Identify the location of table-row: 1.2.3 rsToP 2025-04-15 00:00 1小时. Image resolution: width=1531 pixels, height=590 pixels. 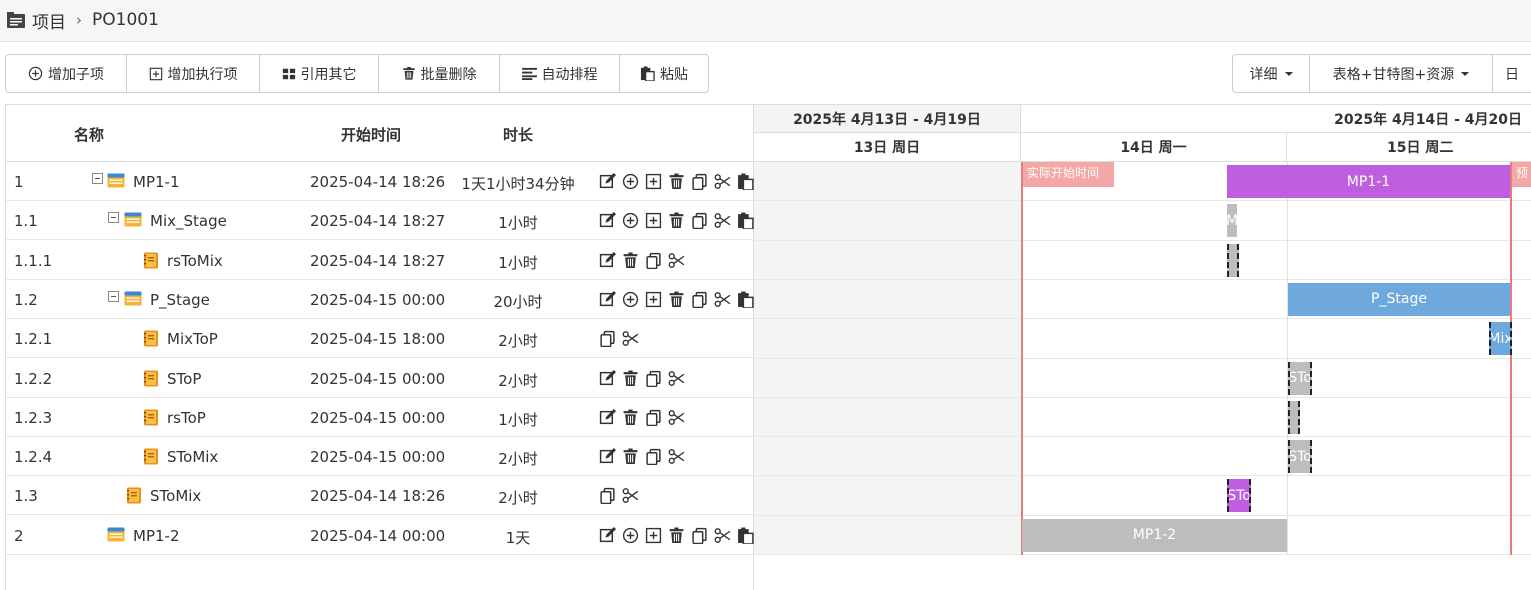
(380, 417).